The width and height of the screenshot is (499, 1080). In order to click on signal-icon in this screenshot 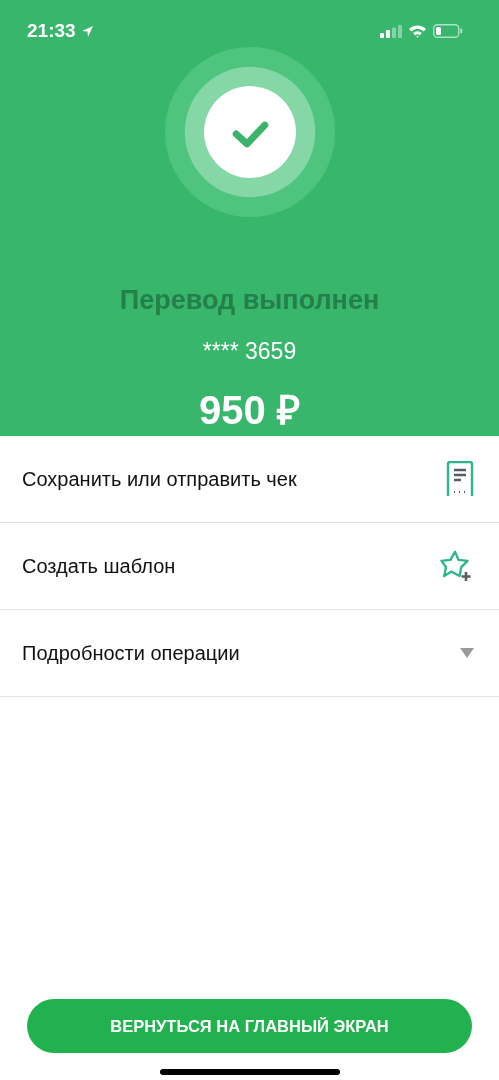, I will do `click(391, 31)`.